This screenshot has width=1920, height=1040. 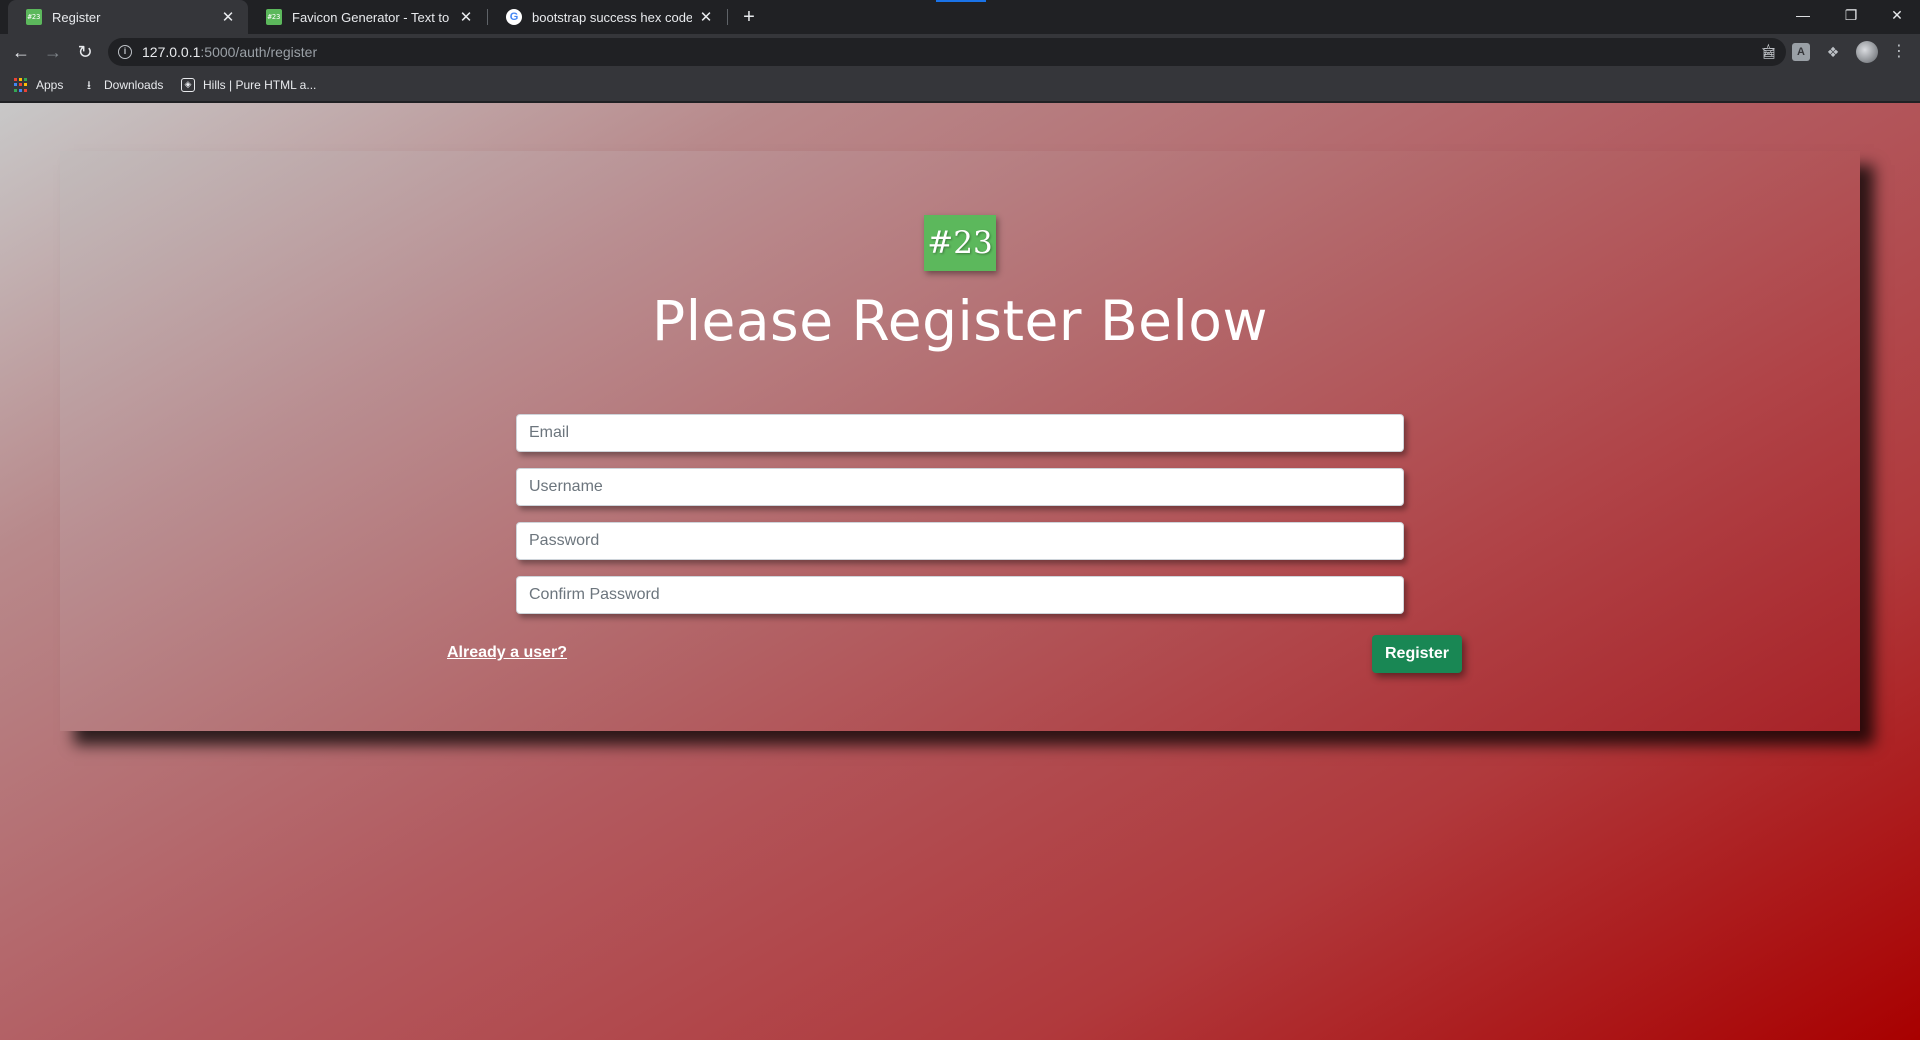 What do you see at coordinates (960, 487) in the screenshot?
I see `username-field` at bounding box center [960, 487].